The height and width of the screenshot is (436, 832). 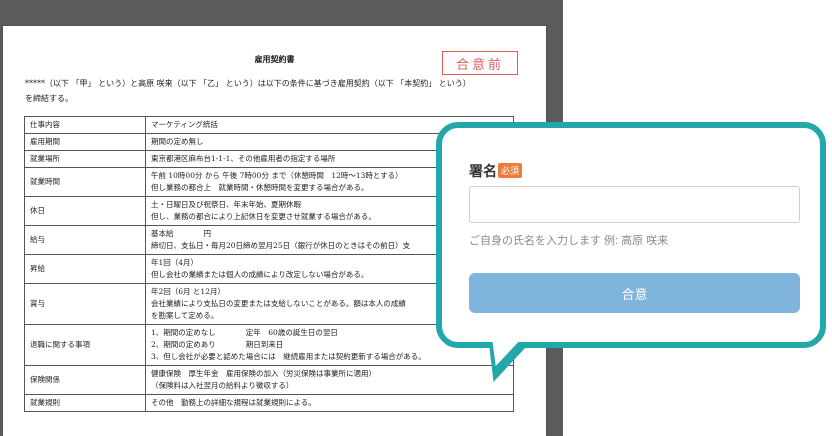 What do you see at coordinates (49, 98) in the screenshot?
I see `intro-line: を締結する。` at bounding box center [49, 98].